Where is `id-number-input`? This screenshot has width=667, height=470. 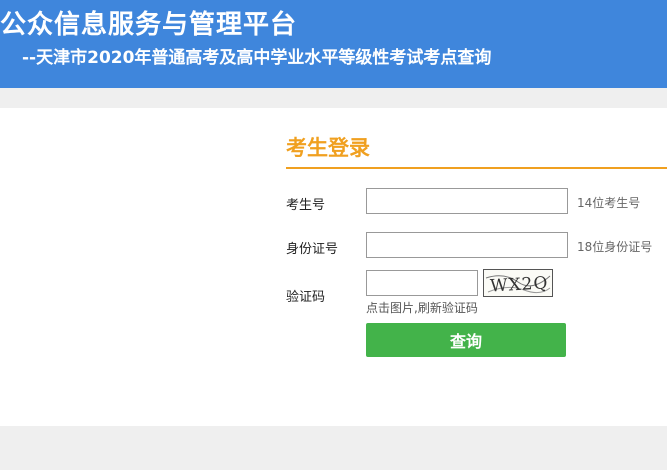 id-number-input is located at coordinates (467, 245).